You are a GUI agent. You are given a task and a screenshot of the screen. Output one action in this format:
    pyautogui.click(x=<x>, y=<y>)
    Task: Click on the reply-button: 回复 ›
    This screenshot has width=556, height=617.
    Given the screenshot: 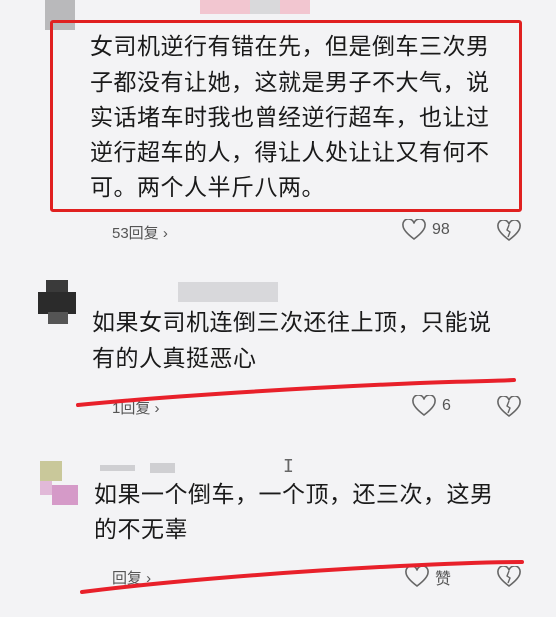 What is the action you would take?
    pyautogui.click(x=131, y=577)
    